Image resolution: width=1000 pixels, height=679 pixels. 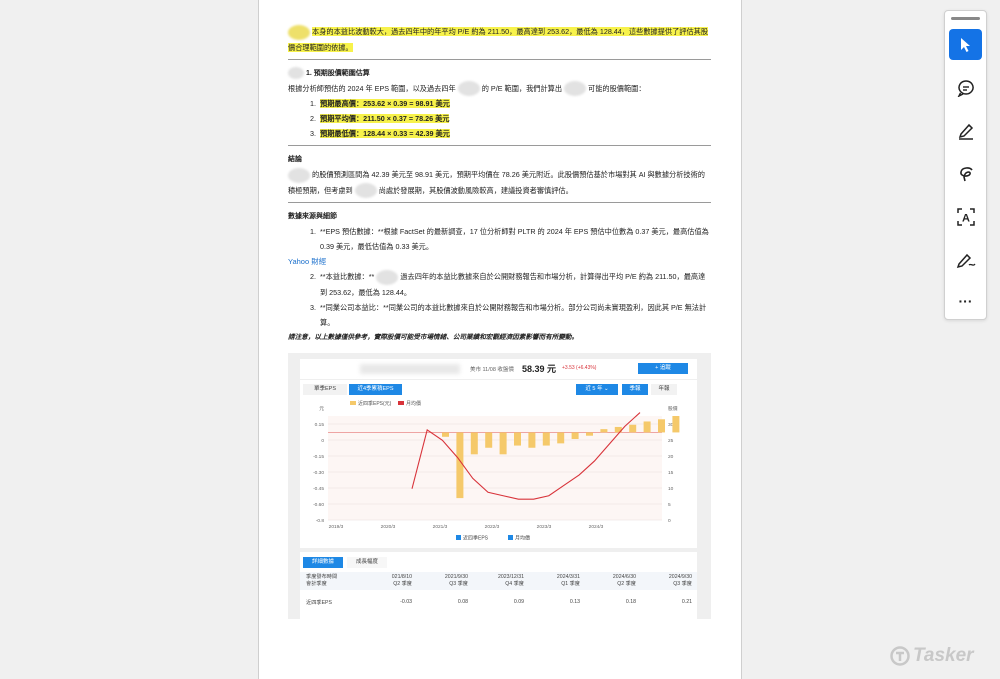 I want to click on sign-tool-button, so click(x=965, y=259).